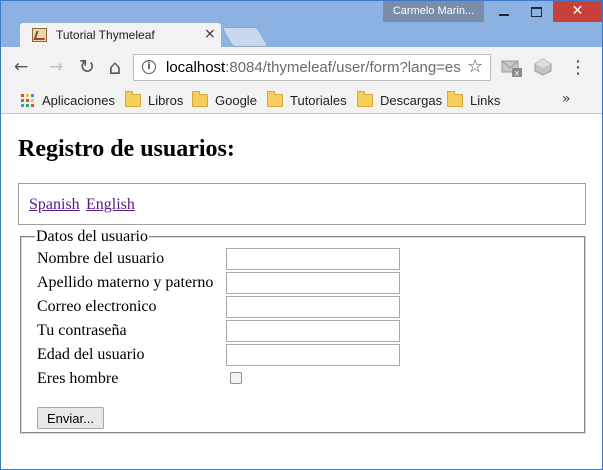  What do you see at coordinates (512, 68) in the screenshot?
I see `mail-extension-icon: x` at bounding box center [512, 68].